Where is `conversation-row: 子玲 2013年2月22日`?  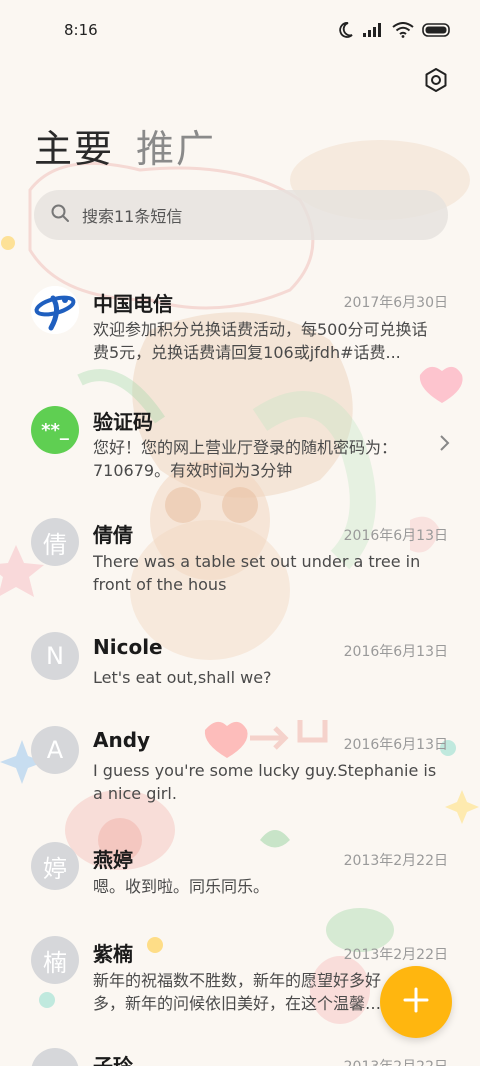
conversation-row: 子玲 2013年2月22日 is located at coordinates (240, 1057).